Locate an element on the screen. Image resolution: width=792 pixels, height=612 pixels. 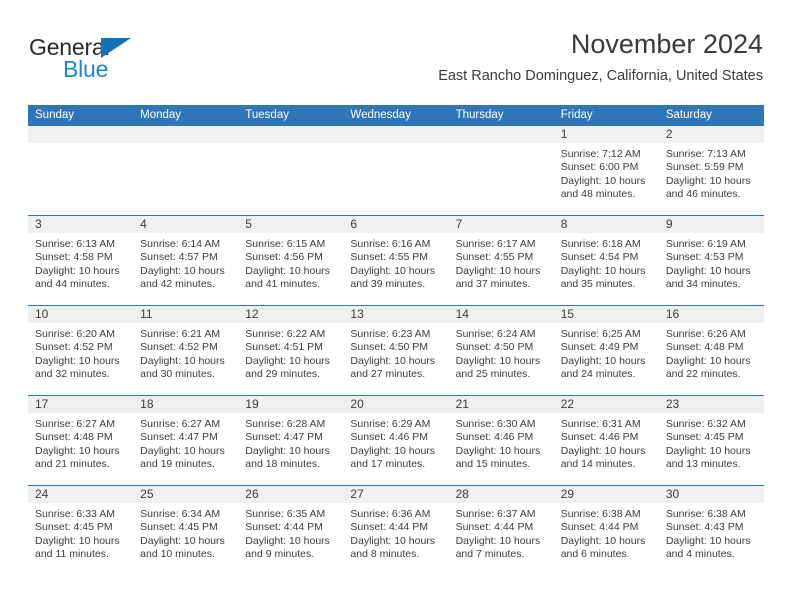
sunrise-time: Sunrise: 6:30 AM is located at coordinates (495, 424).